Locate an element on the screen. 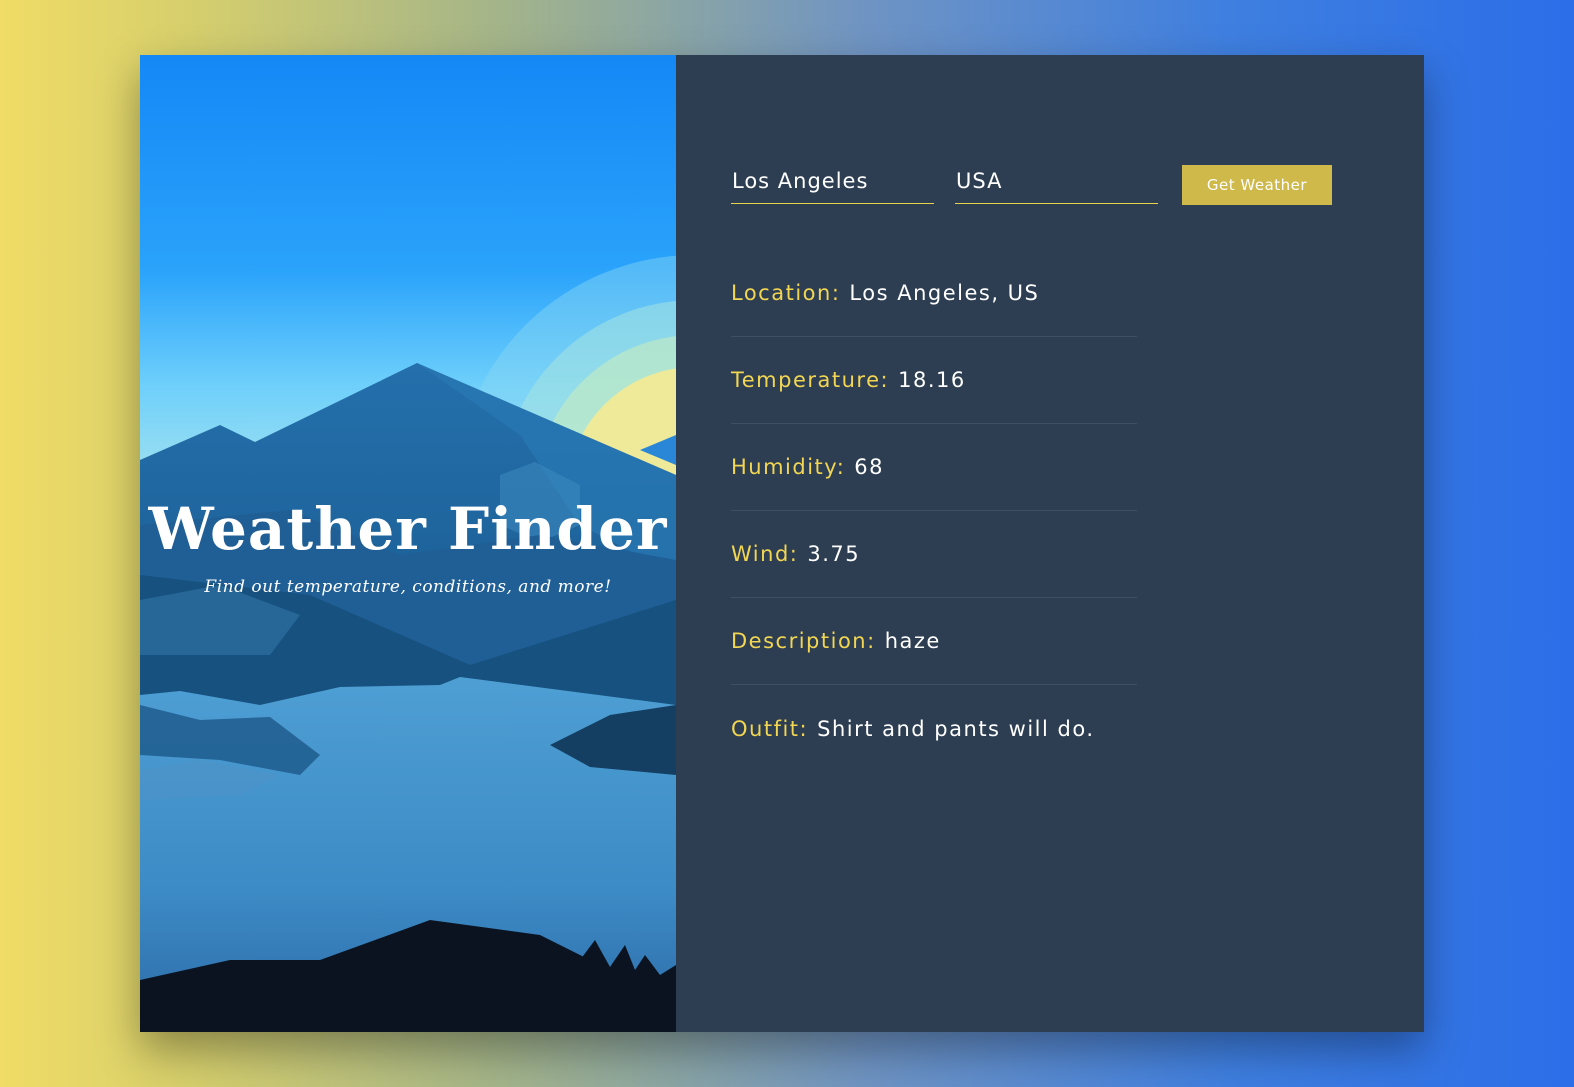 This screenshot has width=1574, height=1087. result-temperature: Temperature: 18.16 is located at coordinates (934, 380).